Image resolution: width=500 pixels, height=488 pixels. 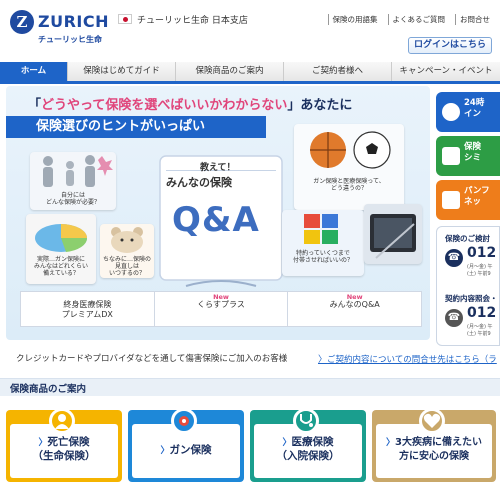 I want to click on tile-cubes: 特約っていくつまで 付帯させればいいの？, so click(x=323, y=243).